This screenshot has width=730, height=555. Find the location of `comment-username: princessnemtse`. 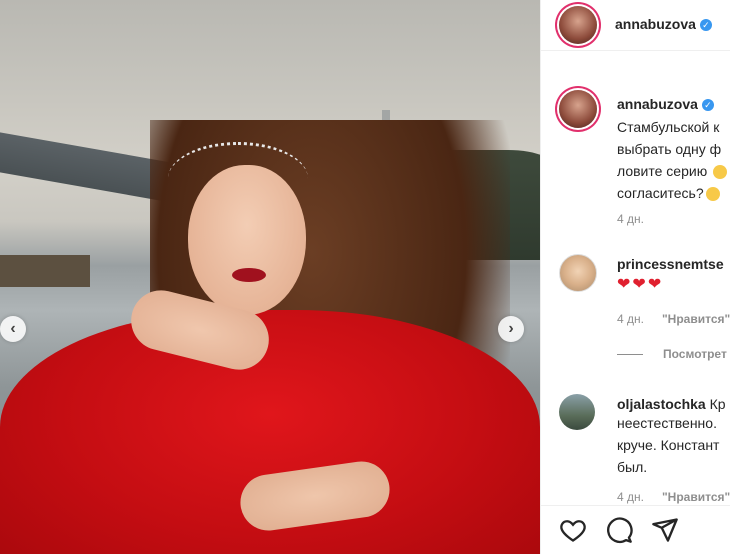

comment-username: princessnemtse is located at coordinates (670, 264).